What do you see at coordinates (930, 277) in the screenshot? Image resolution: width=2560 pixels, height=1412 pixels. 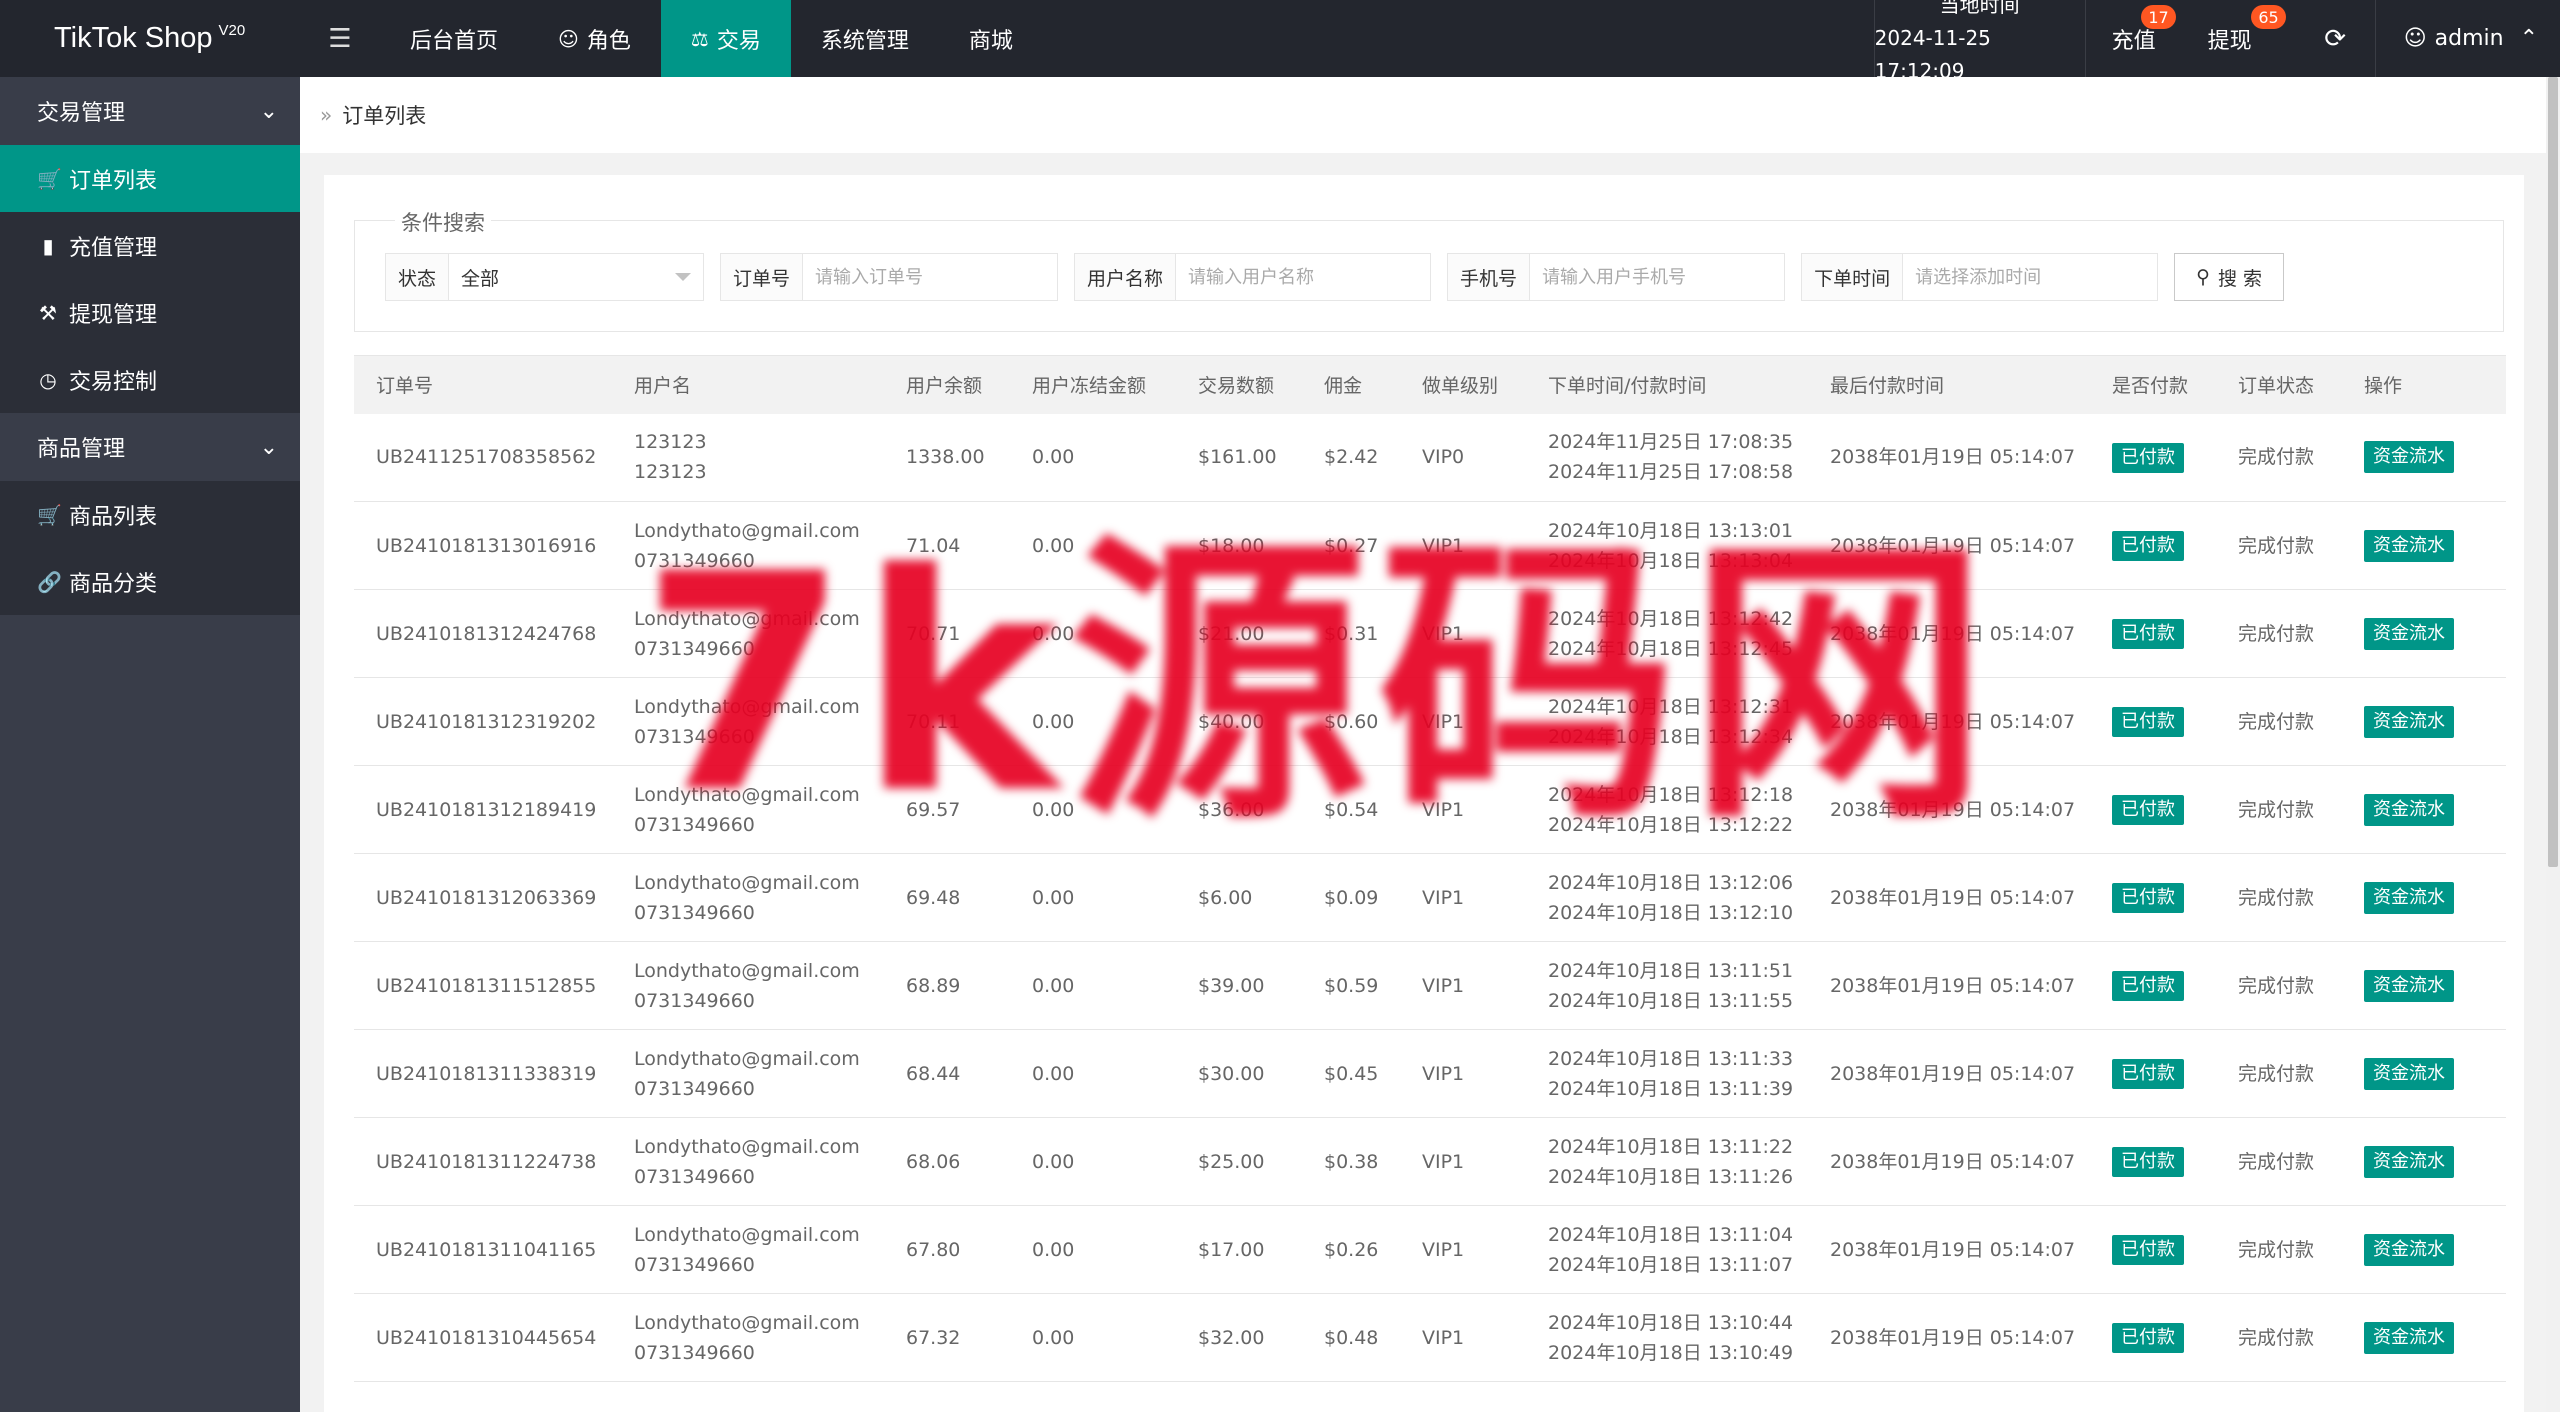 I see `order-input` at bounding box center [930, 277].